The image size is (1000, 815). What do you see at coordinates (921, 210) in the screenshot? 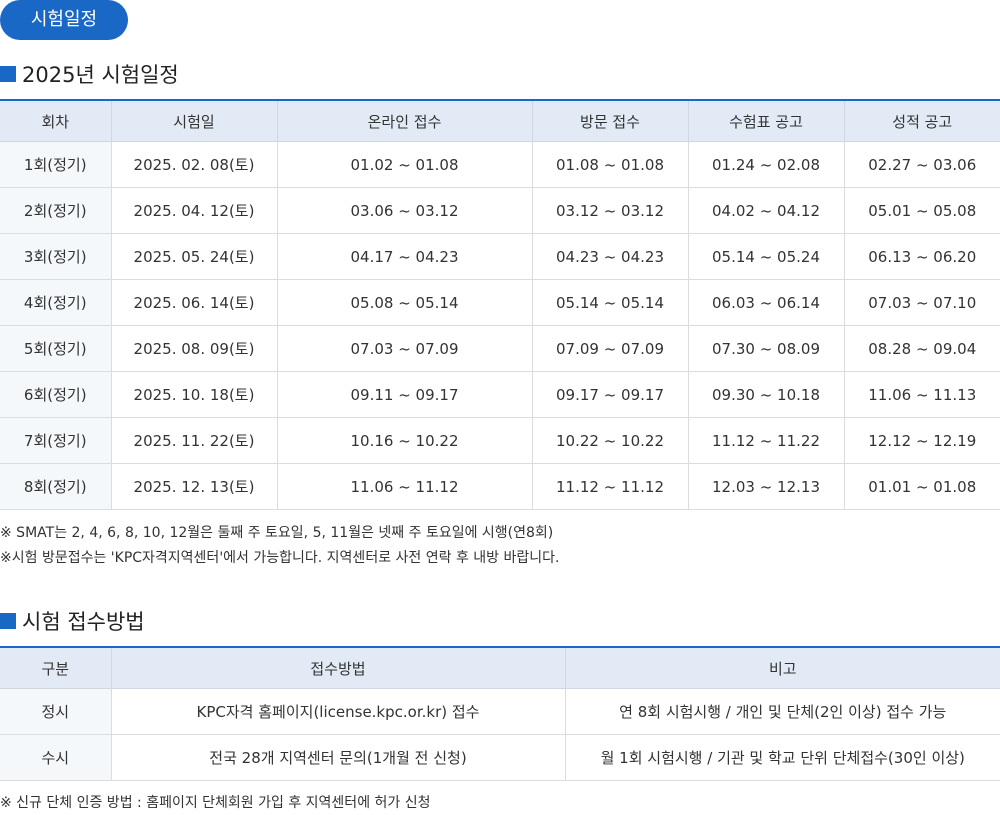
I see `score-announcement-cell: 05.01 ~ 05.08` at bounding box center [921, 210].